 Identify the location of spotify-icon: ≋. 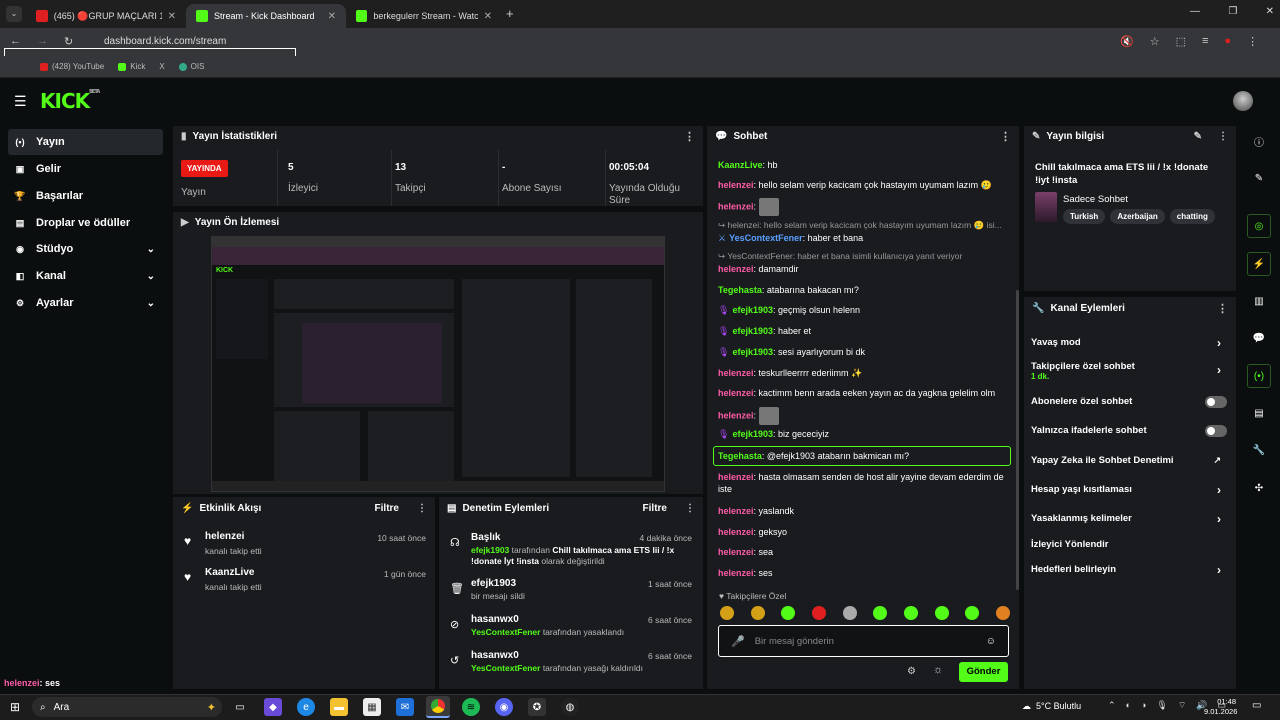
(471, 707).